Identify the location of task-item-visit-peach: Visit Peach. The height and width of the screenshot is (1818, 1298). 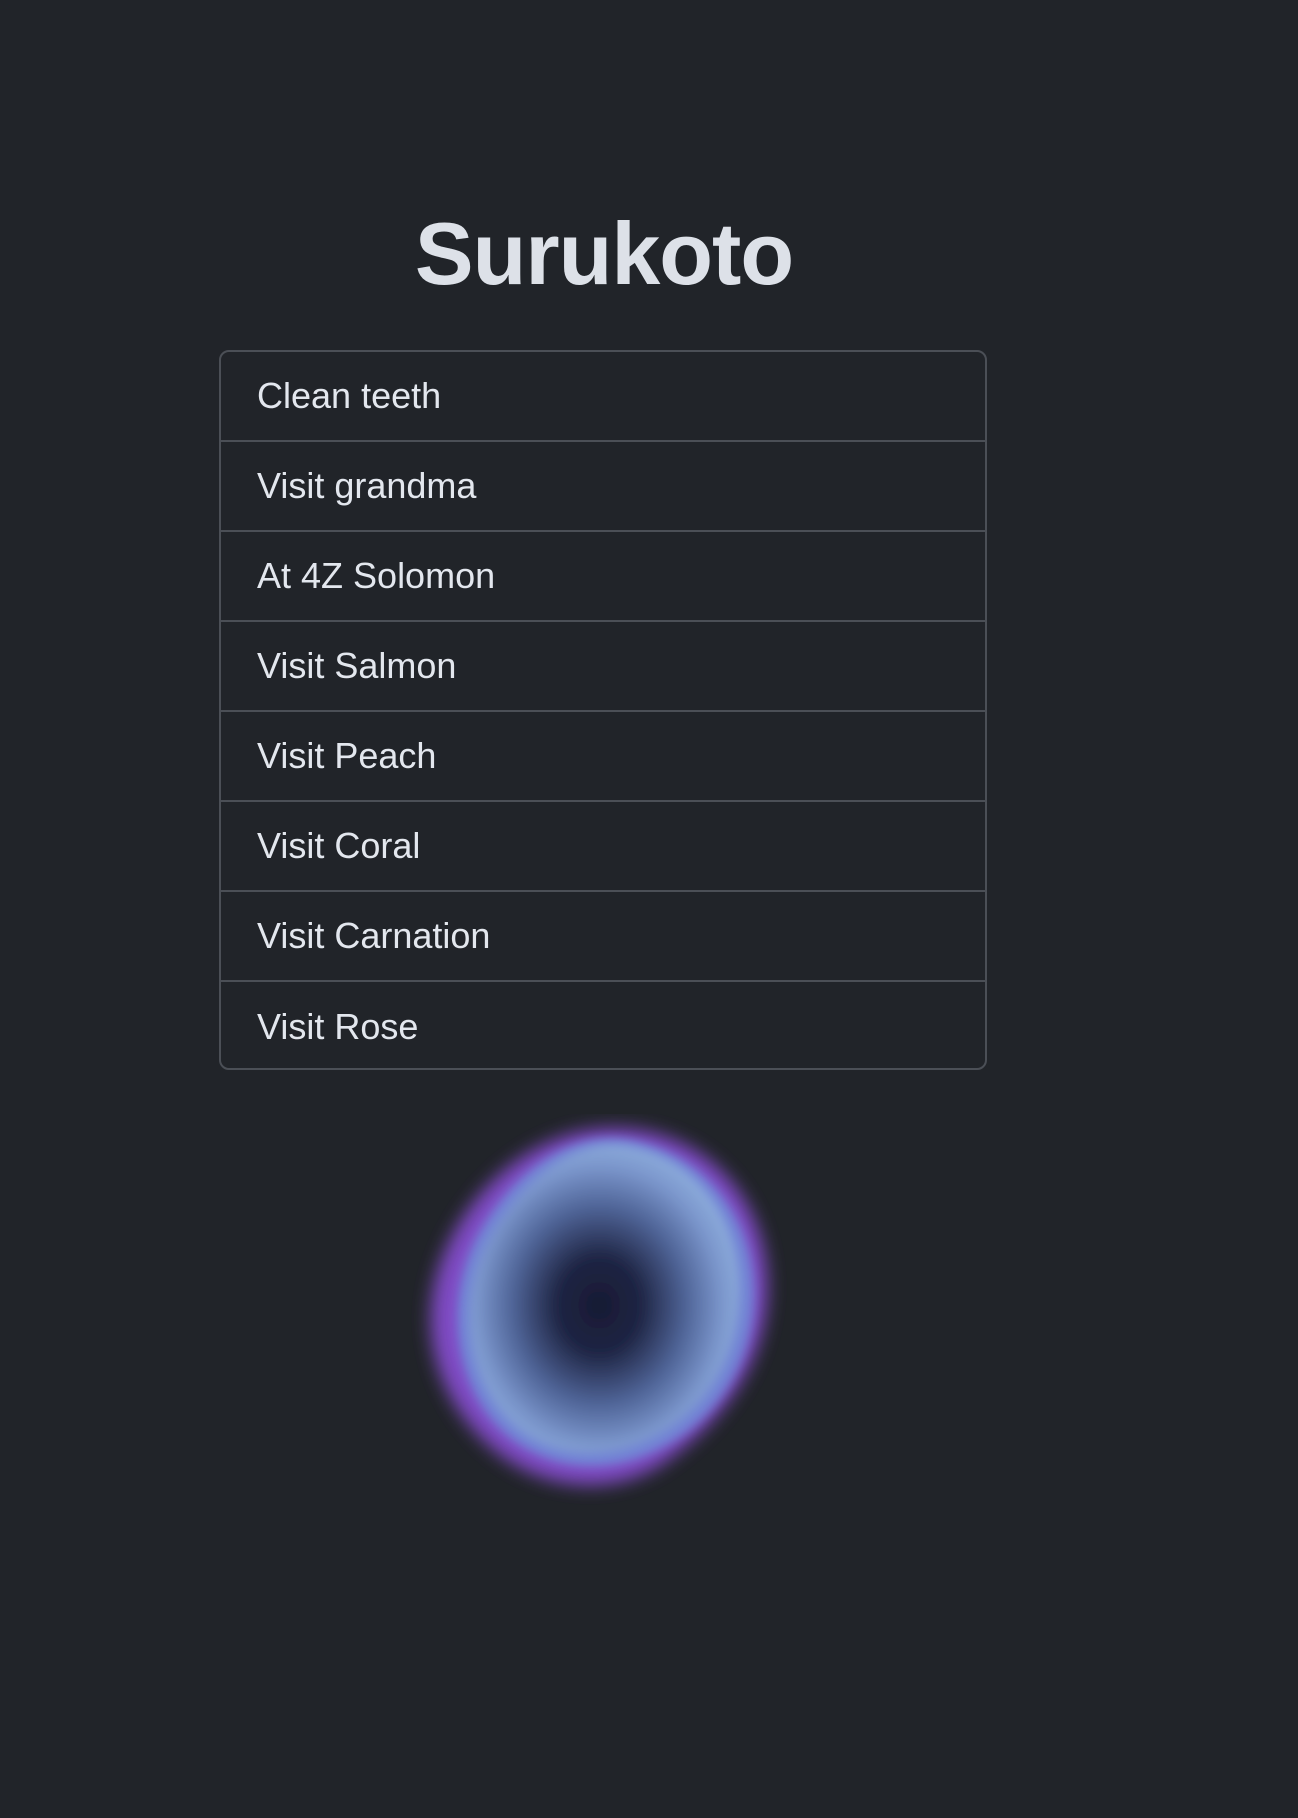
(603, 757).